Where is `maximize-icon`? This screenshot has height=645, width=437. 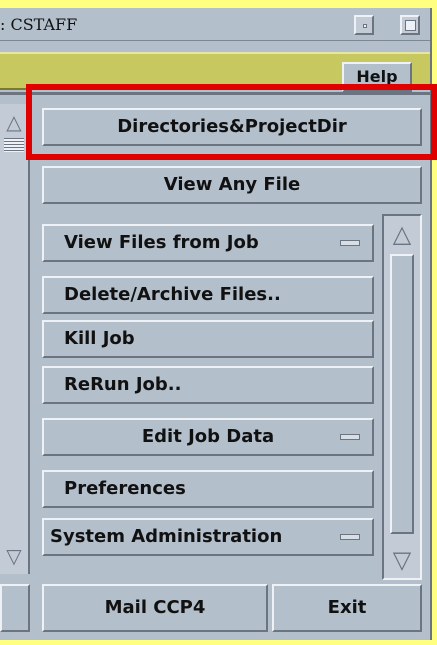
maximize-icon is located at coordinates (410, 25).